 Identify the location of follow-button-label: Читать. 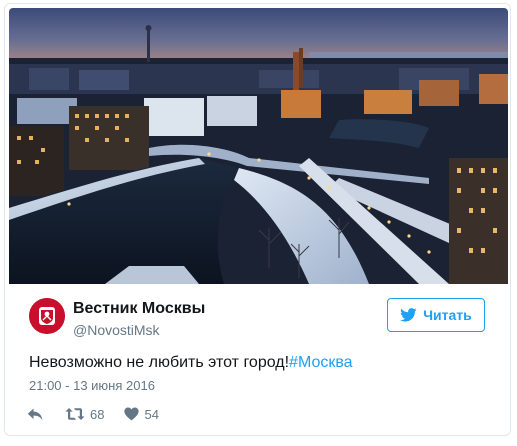
(447, 315).